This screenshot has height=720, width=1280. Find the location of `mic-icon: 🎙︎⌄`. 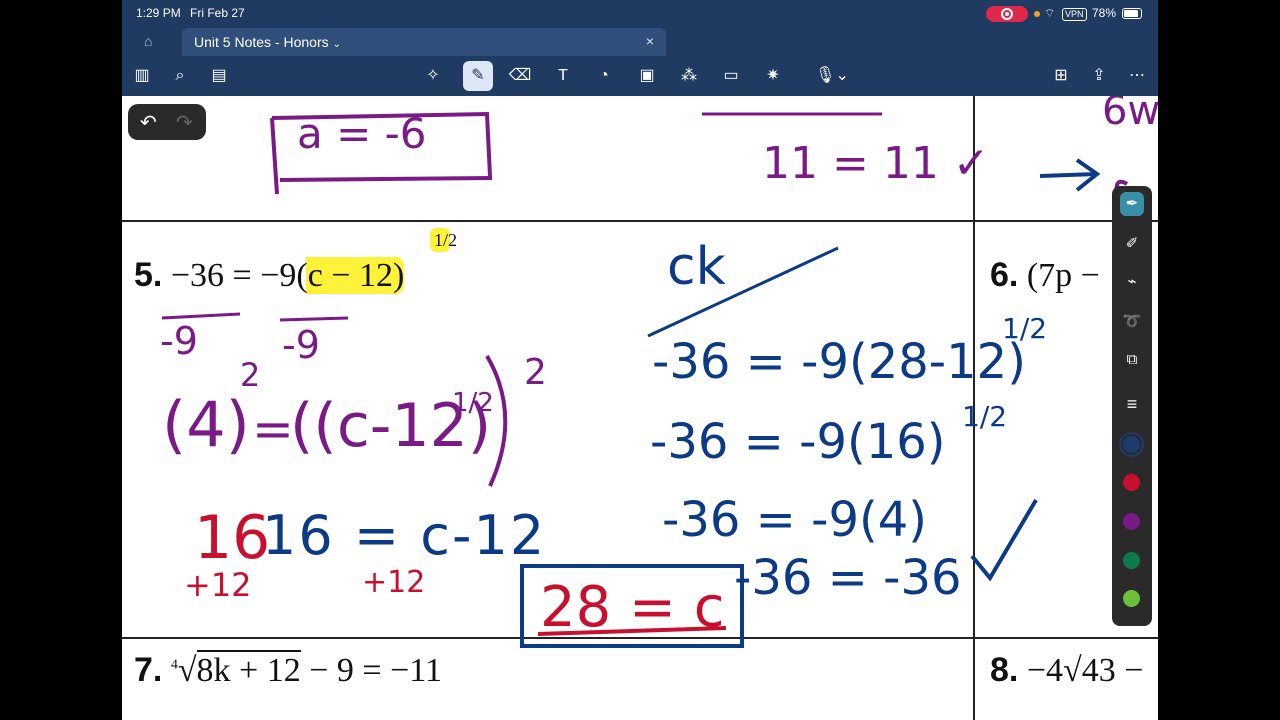

mic-icon: 🎙︎⌄ is located at coordinates (832, 76).